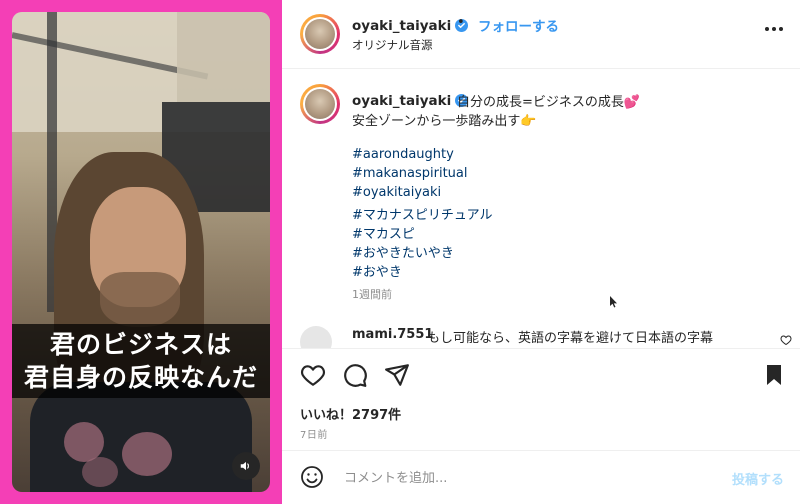 The width and height of the screenshot is (800, 504). Describe the element at coordinates (410, 173) in the screenshot. I see `hashtag-link: #makanaspiritual` at that location.